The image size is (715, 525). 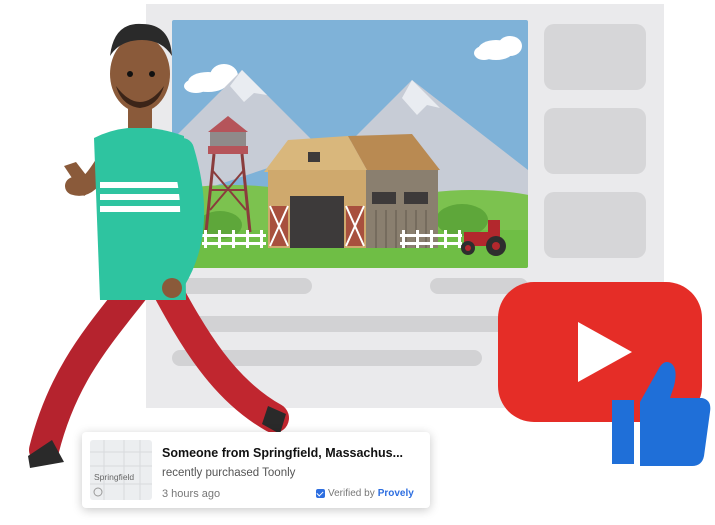 I want to click on map-city-label: Springfield, so click(x=114, y=477).